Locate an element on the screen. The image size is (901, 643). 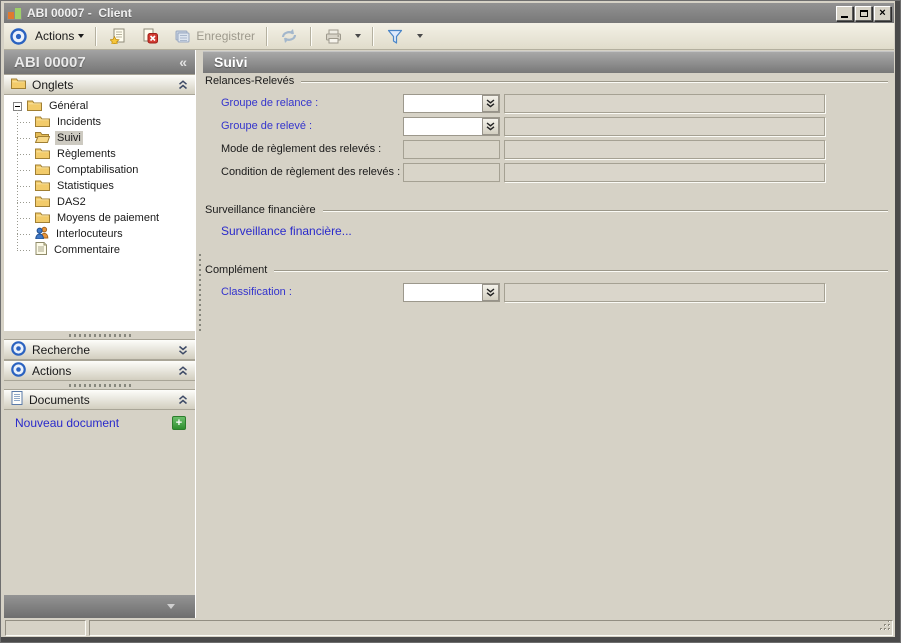
tree-item-label: Statistiques is located at coordinates (85, 186).